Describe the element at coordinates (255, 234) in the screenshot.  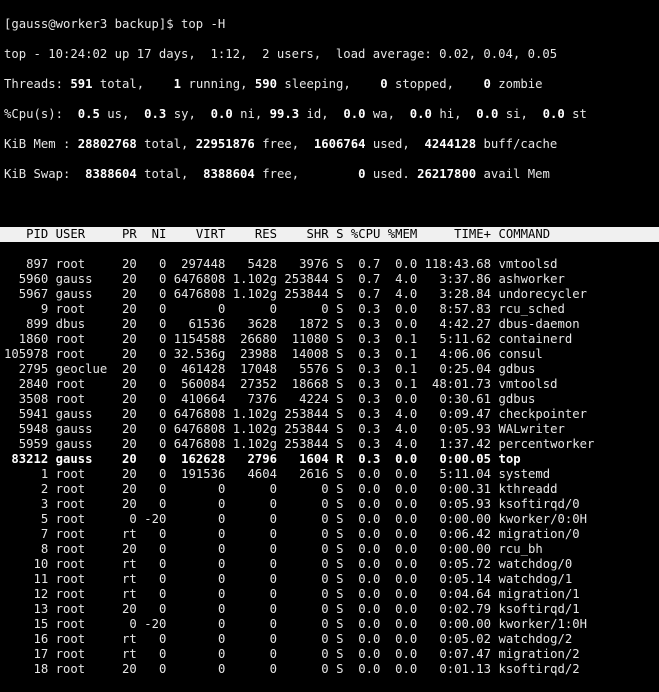
I see `column-header-res: RES` at that location.